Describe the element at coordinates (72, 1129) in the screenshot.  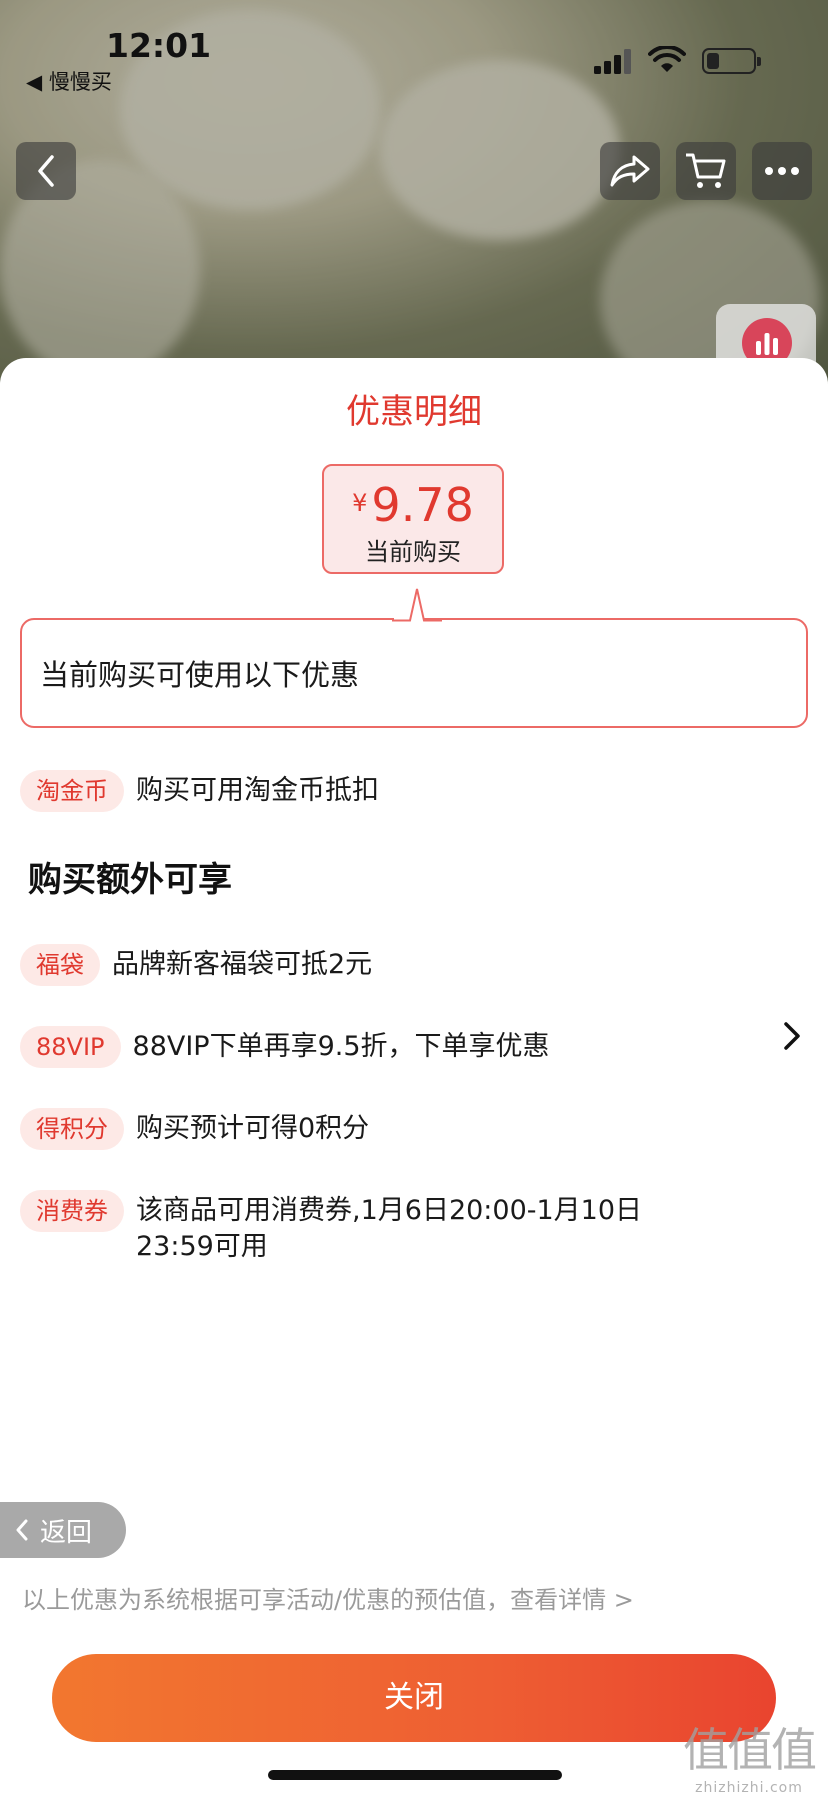
I see `offer-tag: 得积分` at that location.